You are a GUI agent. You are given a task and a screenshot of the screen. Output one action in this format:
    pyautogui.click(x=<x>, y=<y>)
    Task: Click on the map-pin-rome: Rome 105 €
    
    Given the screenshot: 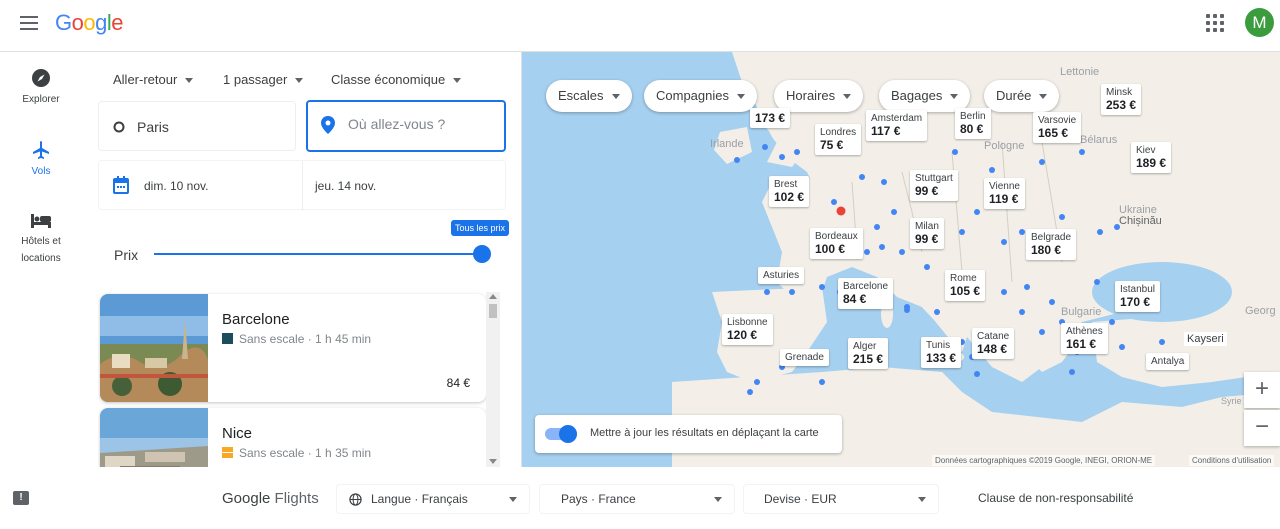 What is the action you would take?
    pyautogui.click(x=965, y=285)
    